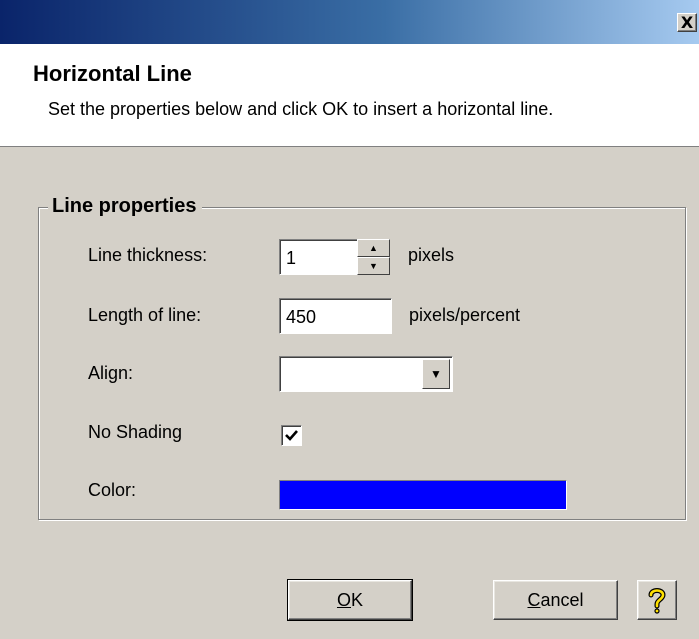  I want to click on group-legend: Line properties, so click(125, 206).